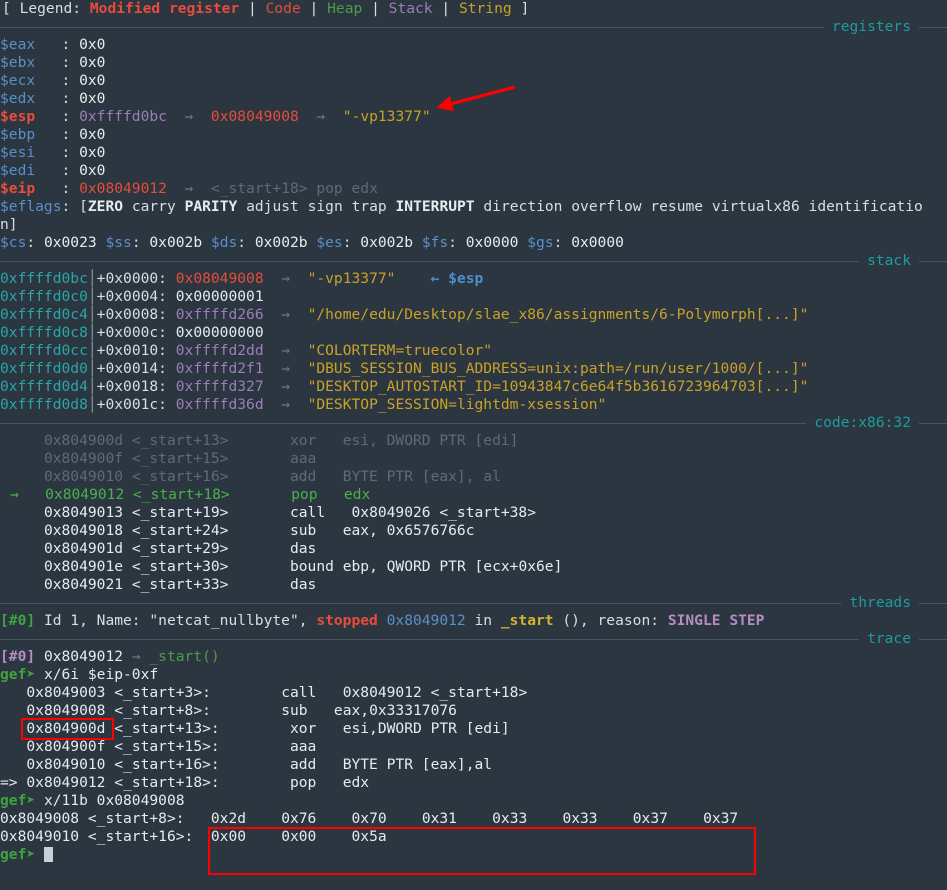  Describe the element at coordinates (865, 206) in the screenshot. I see `eflag-identification-part1: identificatio` at that location.